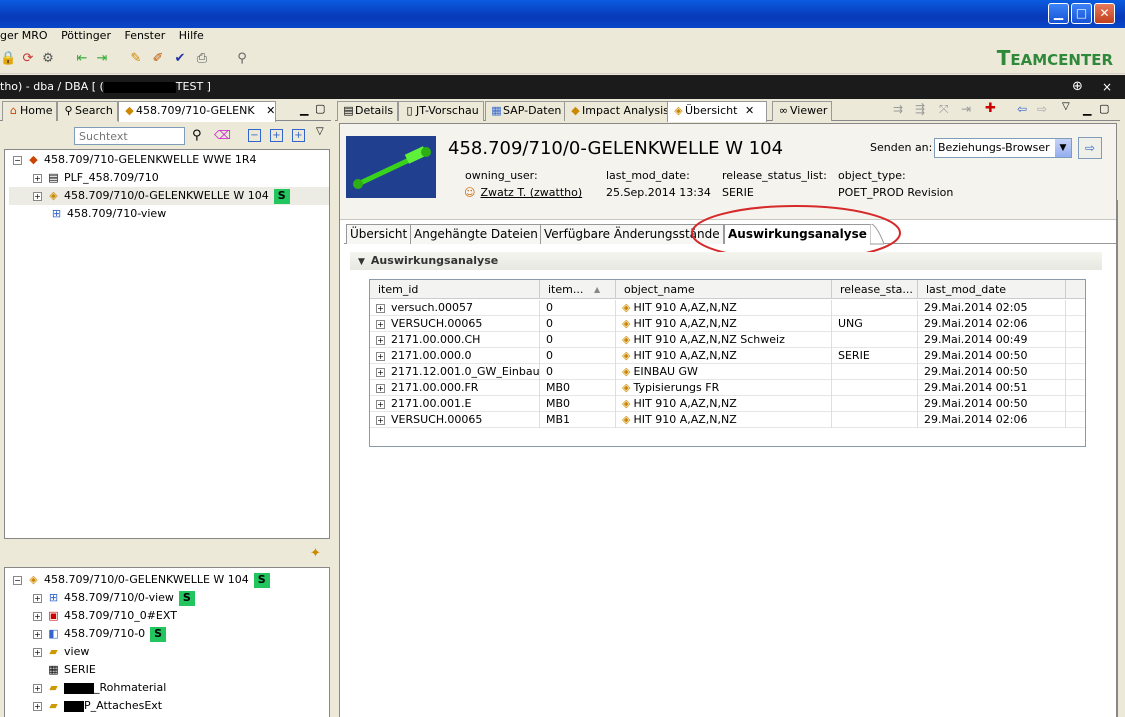  What do you see at coordinates (797, 234) in the screenshot?
I see `subtab-auswirkungsanalyse: Auswirkungsanalyse` at bounding box center [797, 234].